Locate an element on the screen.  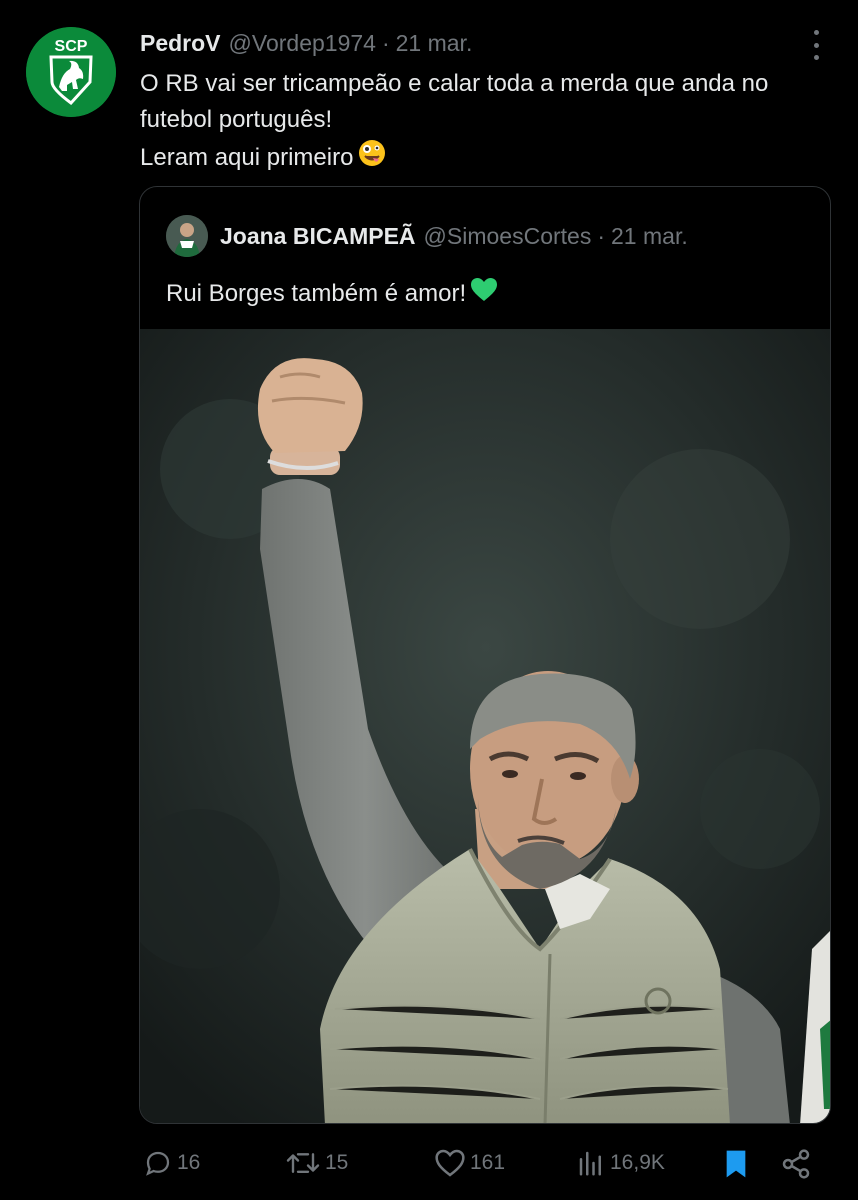
quoted-tweet-text: Rui Borges também é amor! is located at coordinates (332, 293).